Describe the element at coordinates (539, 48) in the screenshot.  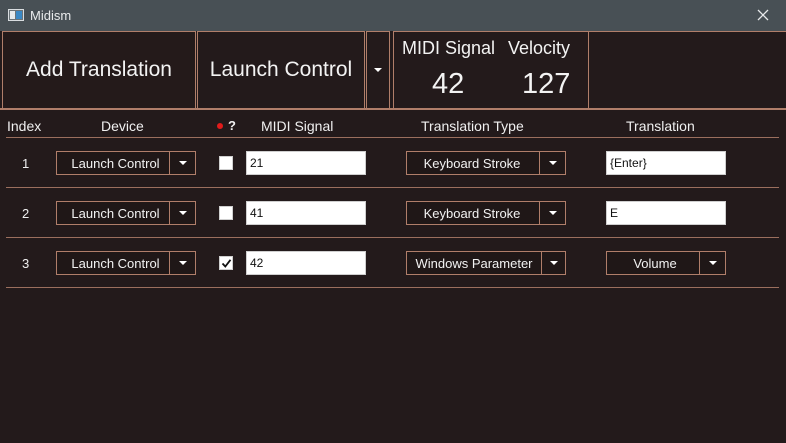
I see `velocity-label: Velocity` at that location.